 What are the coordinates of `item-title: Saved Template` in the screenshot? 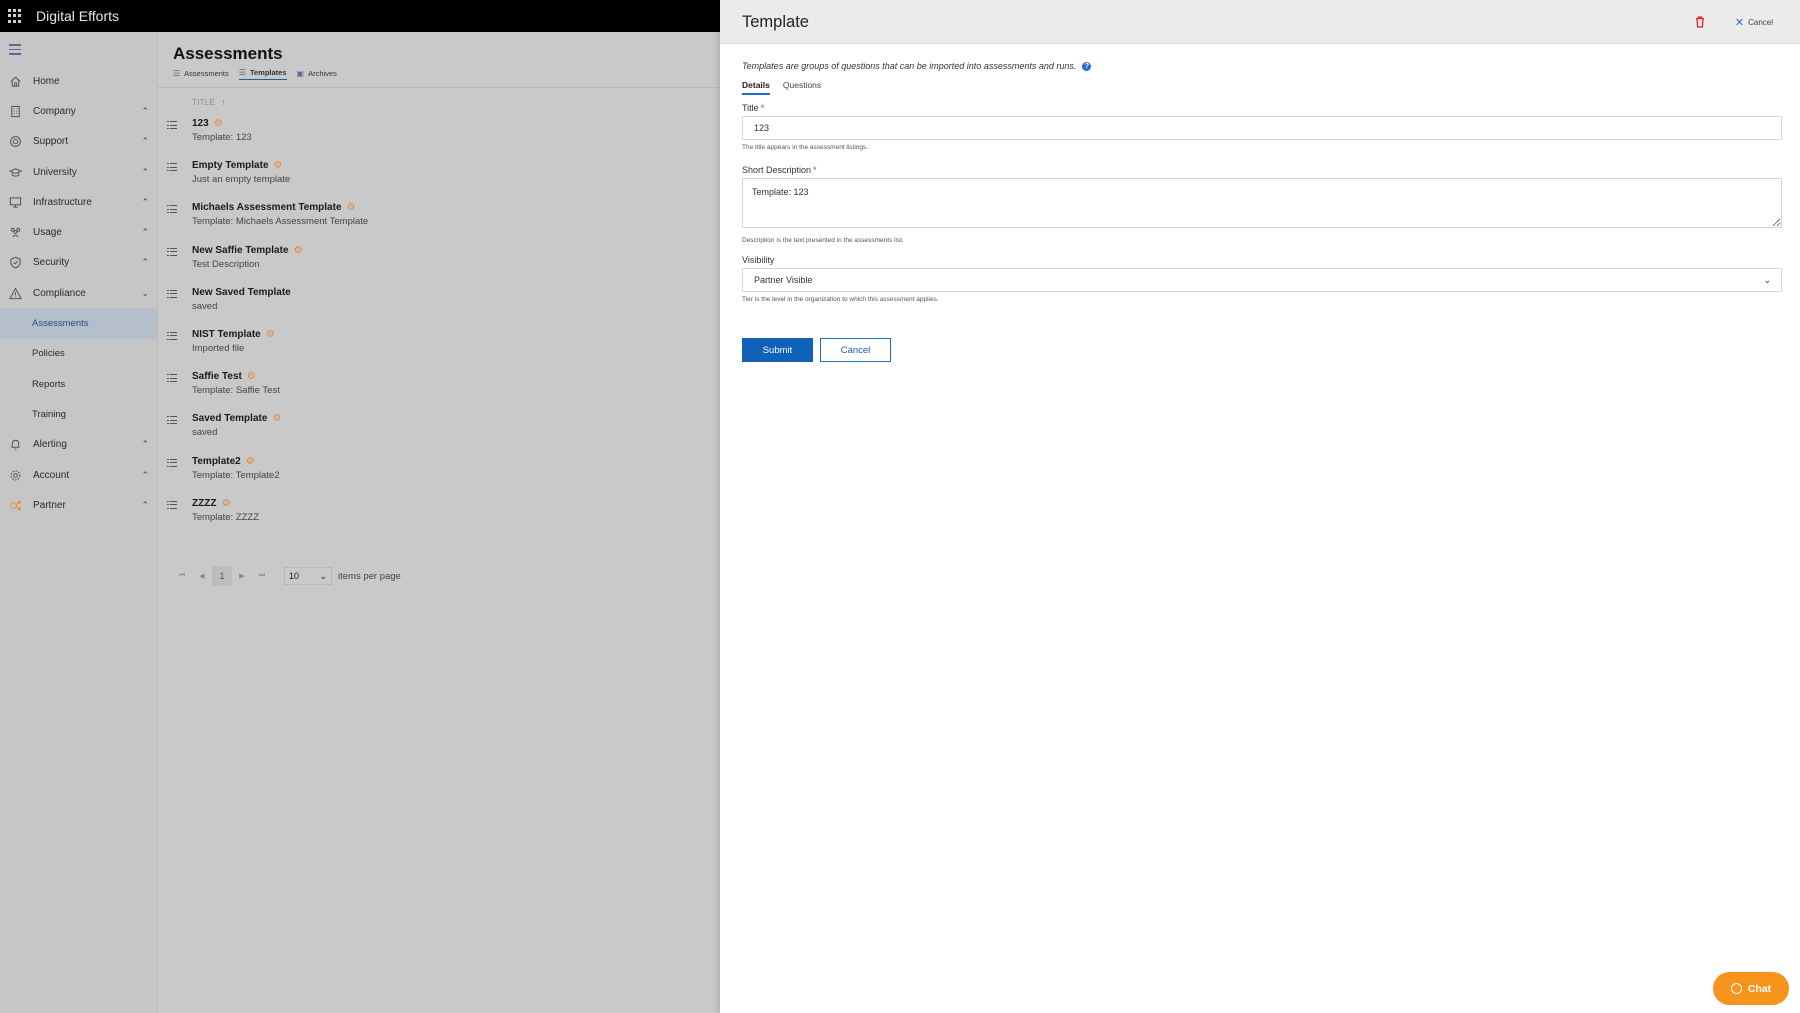 It's located at (229, 418).